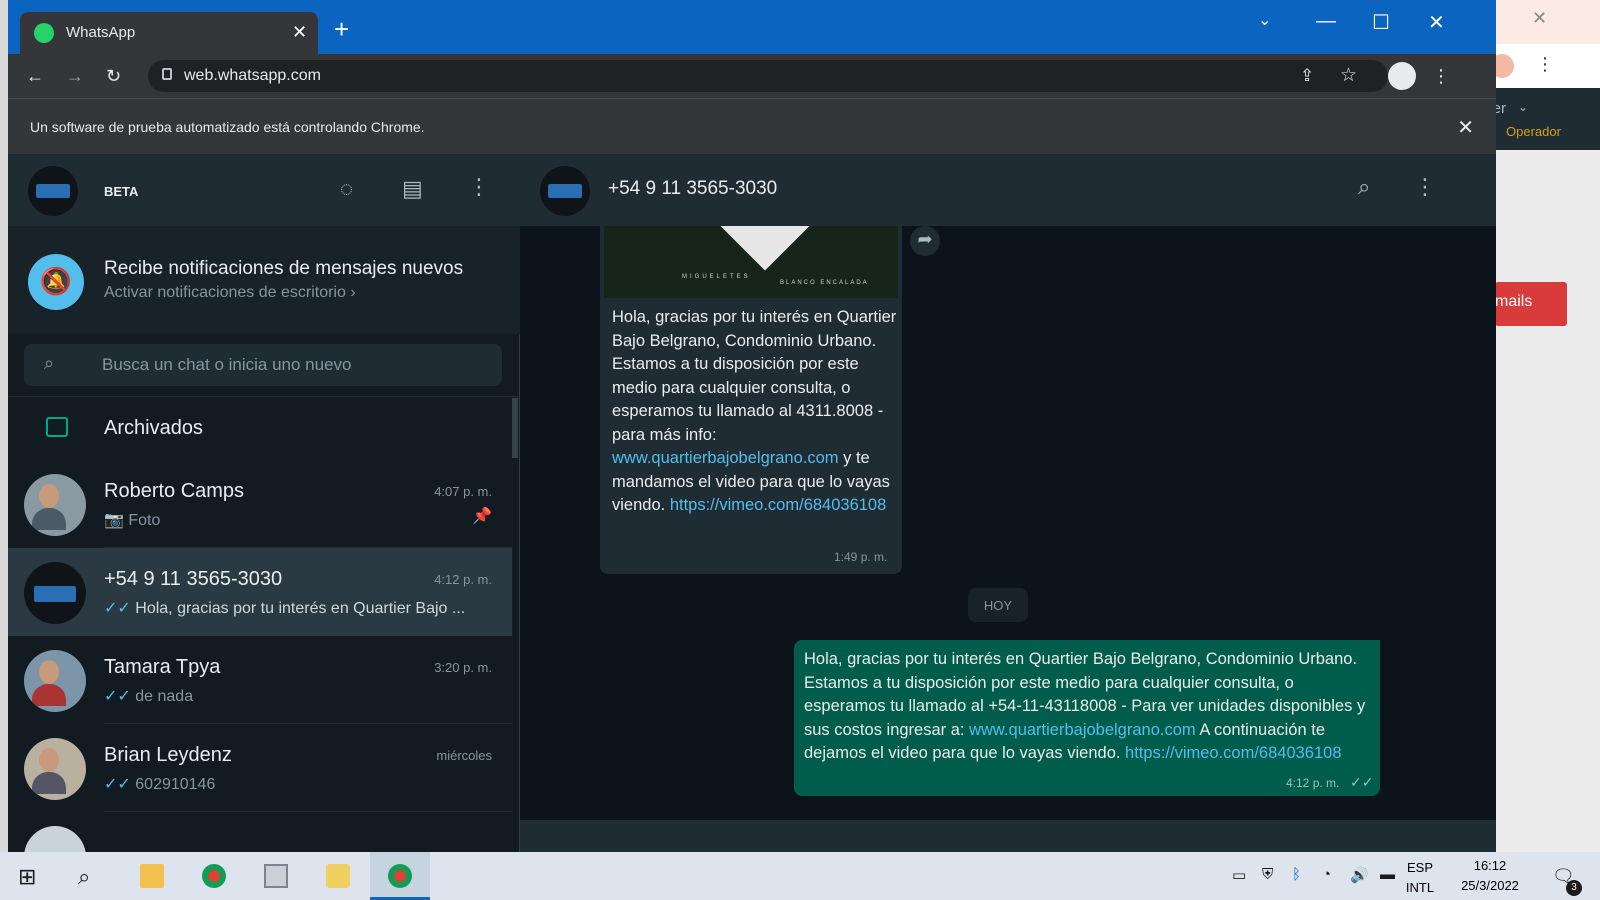 This screenshot has height=900, width=1600. Describe the element at coordinates (260, 832) in the screenshot. I see `chat-item-partial` at that location.